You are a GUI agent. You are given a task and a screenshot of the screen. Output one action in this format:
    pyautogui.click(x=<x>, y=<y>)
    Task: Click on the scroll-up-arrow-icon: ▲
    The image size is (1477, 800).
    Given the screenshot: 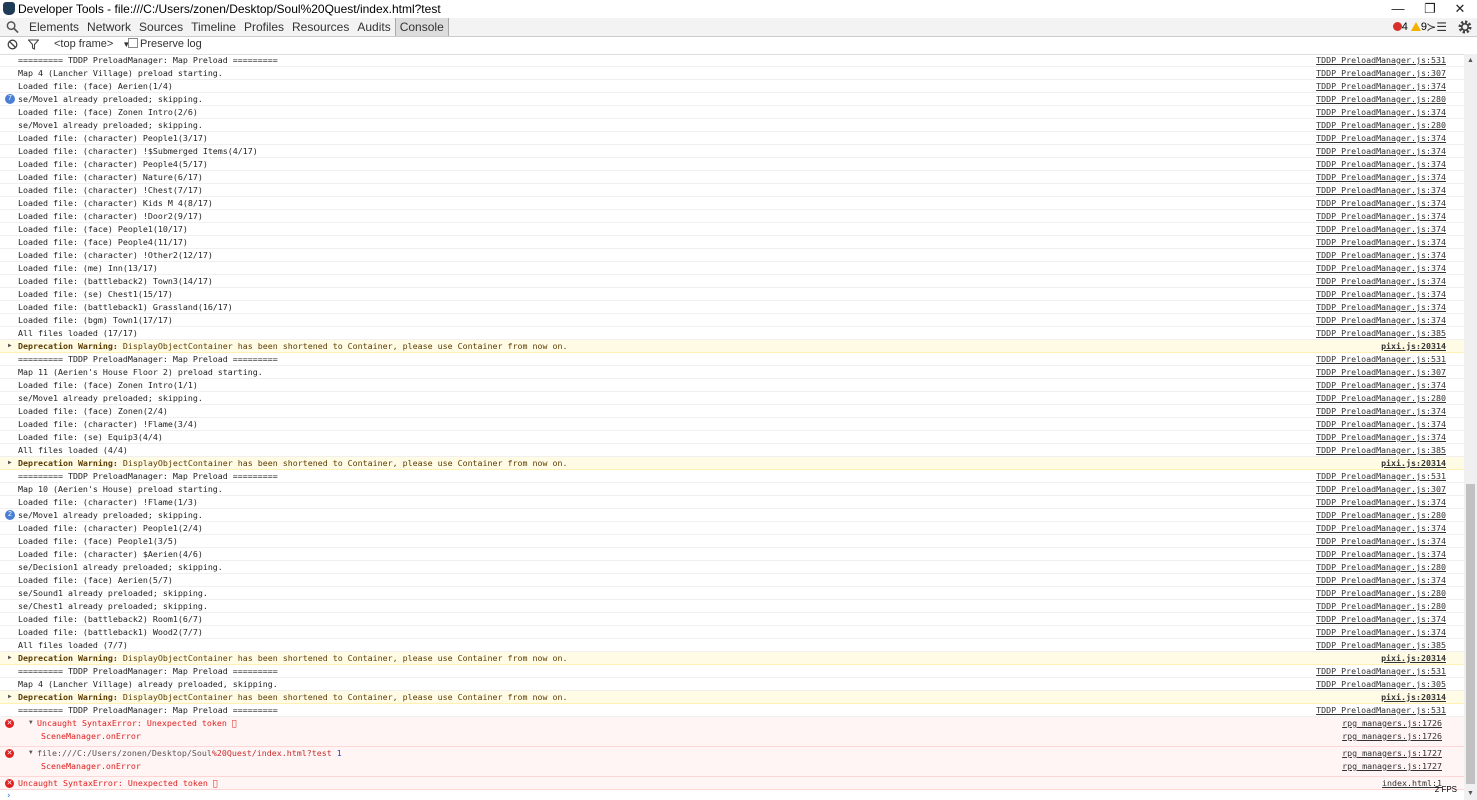 What is the action you would take?
    pyautogui.click(x=1470, y=60)
    